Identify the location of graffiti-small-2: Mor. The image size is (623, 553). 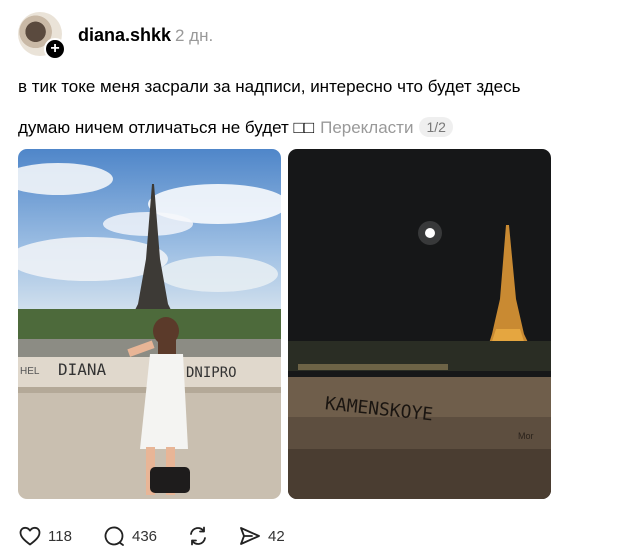
(526, 436).